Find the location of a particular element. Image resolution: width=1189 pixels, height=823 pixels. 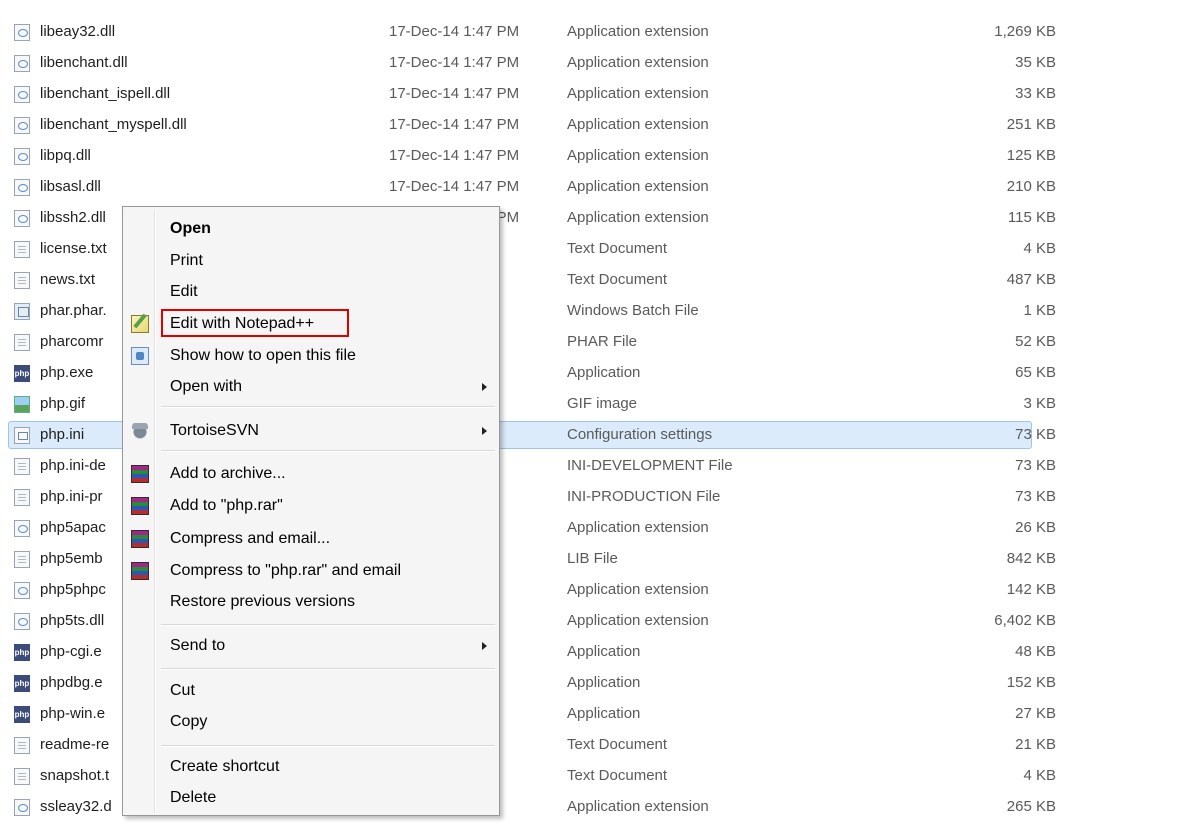

menu-item-edit: Edit is located at coordinates (311, 292).